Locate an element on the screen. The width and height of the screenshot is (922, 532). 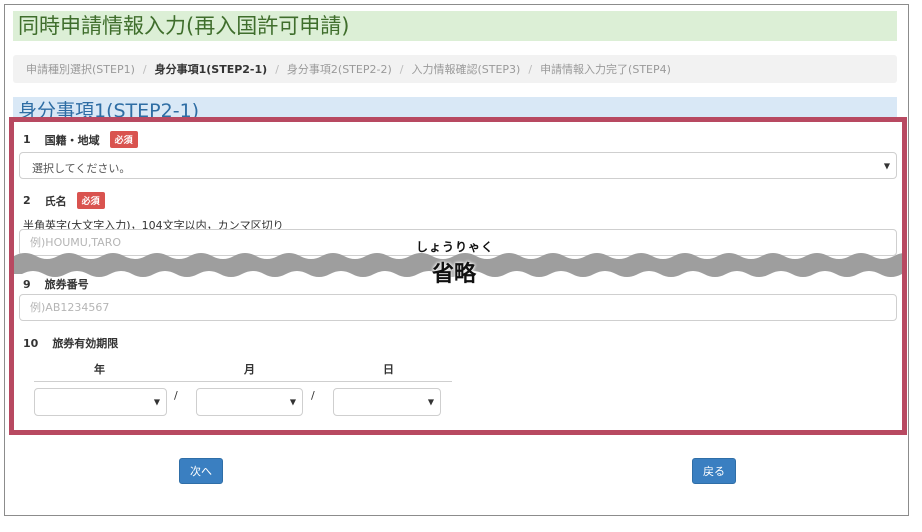
passport-number-input-field is located at coordinates (458, 307).